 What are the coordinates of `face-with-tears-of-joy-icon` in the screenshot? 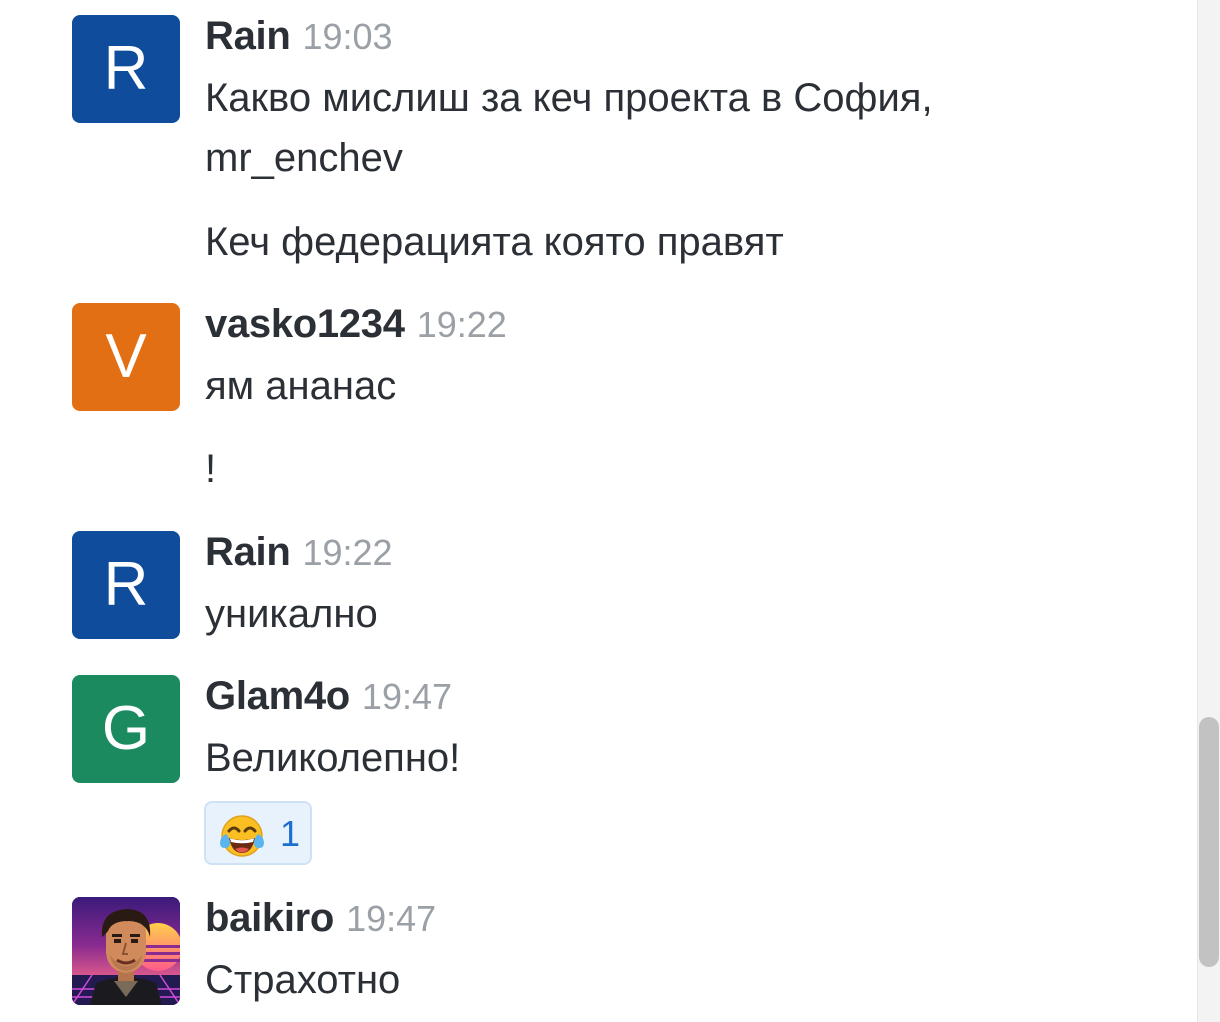 It's located at (242, 835).